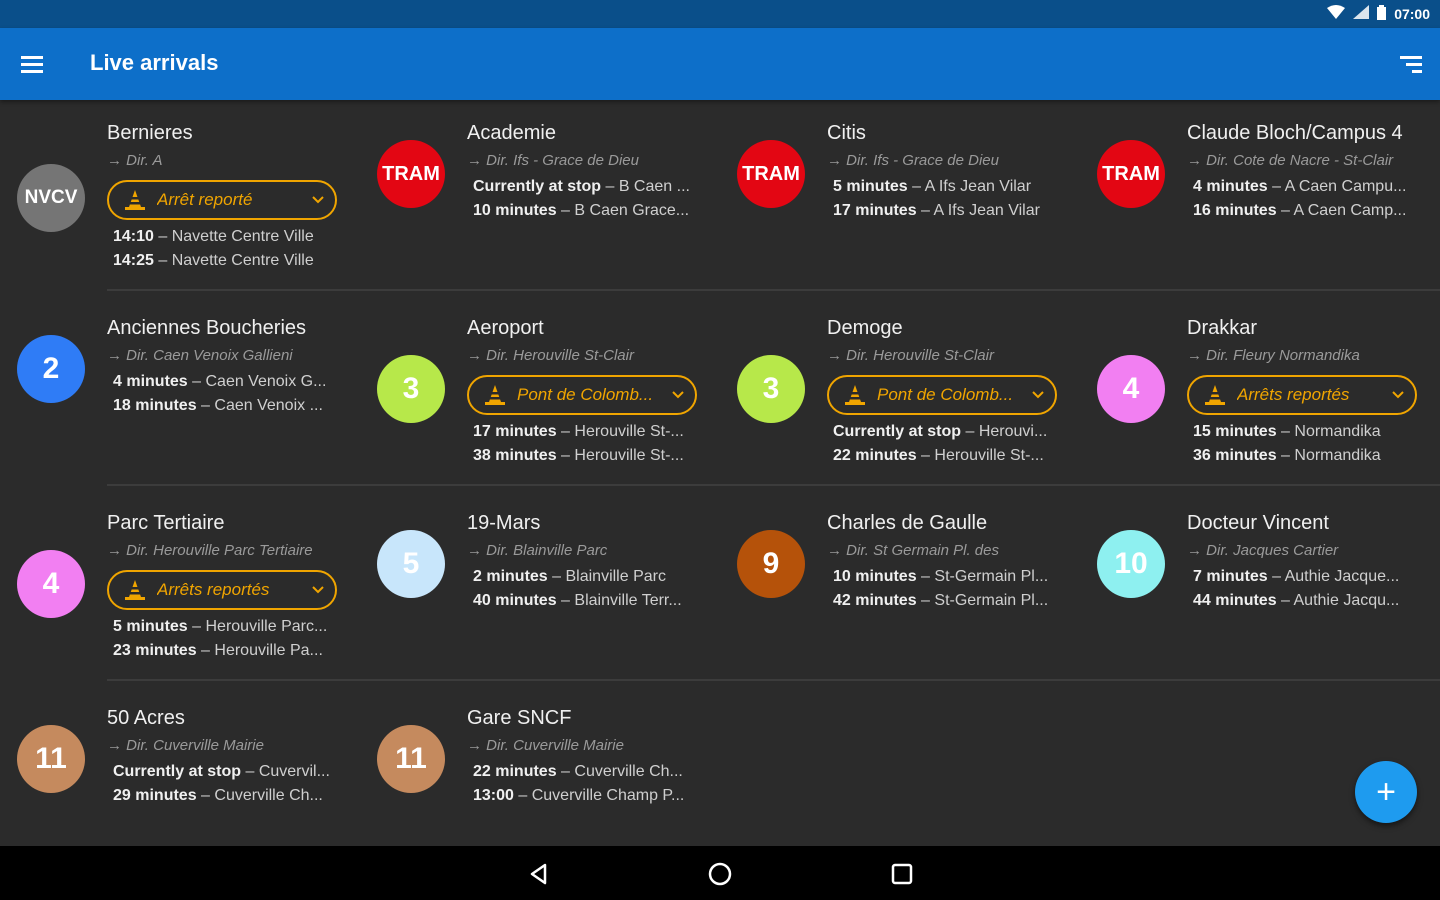 This screenshot has height=900, width=1440. I want to click on stop-direction: → Dir. Blainville Parc, so click(537, 550).